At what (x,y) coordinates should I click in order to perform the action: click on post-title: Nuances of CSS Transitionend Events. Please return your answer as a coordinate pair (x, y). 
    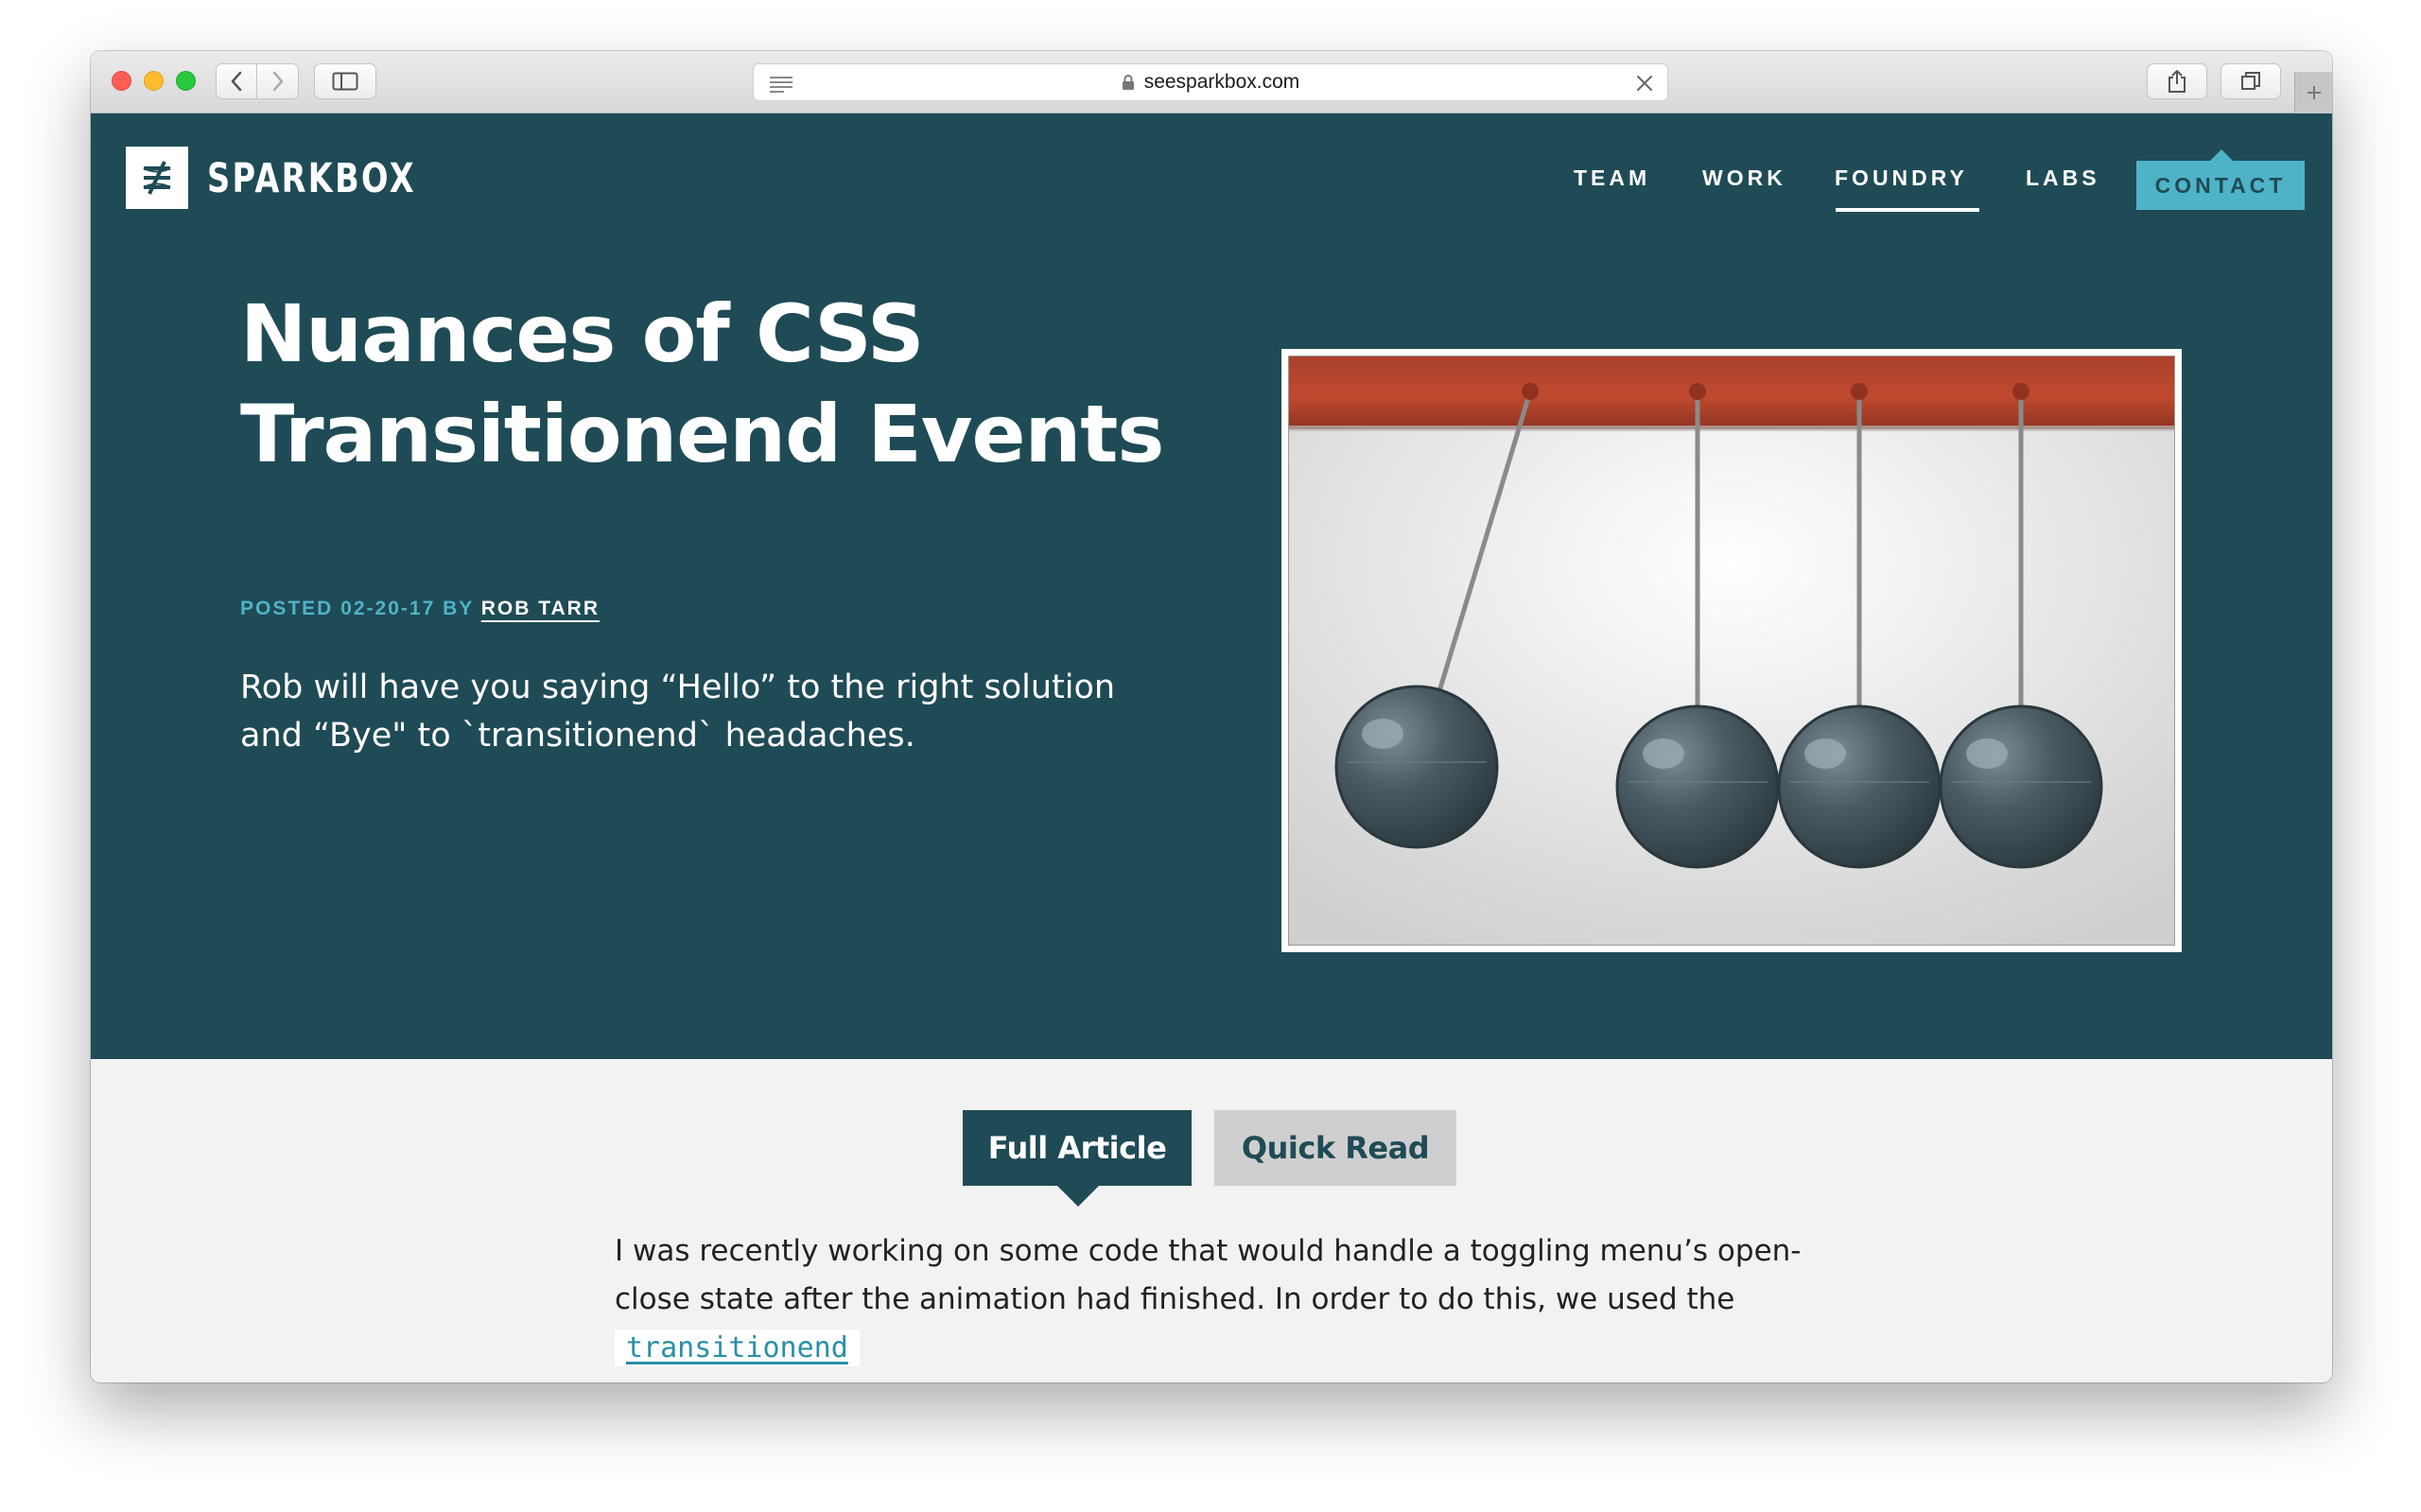
    Looking at the image, I should click on (713, 384).